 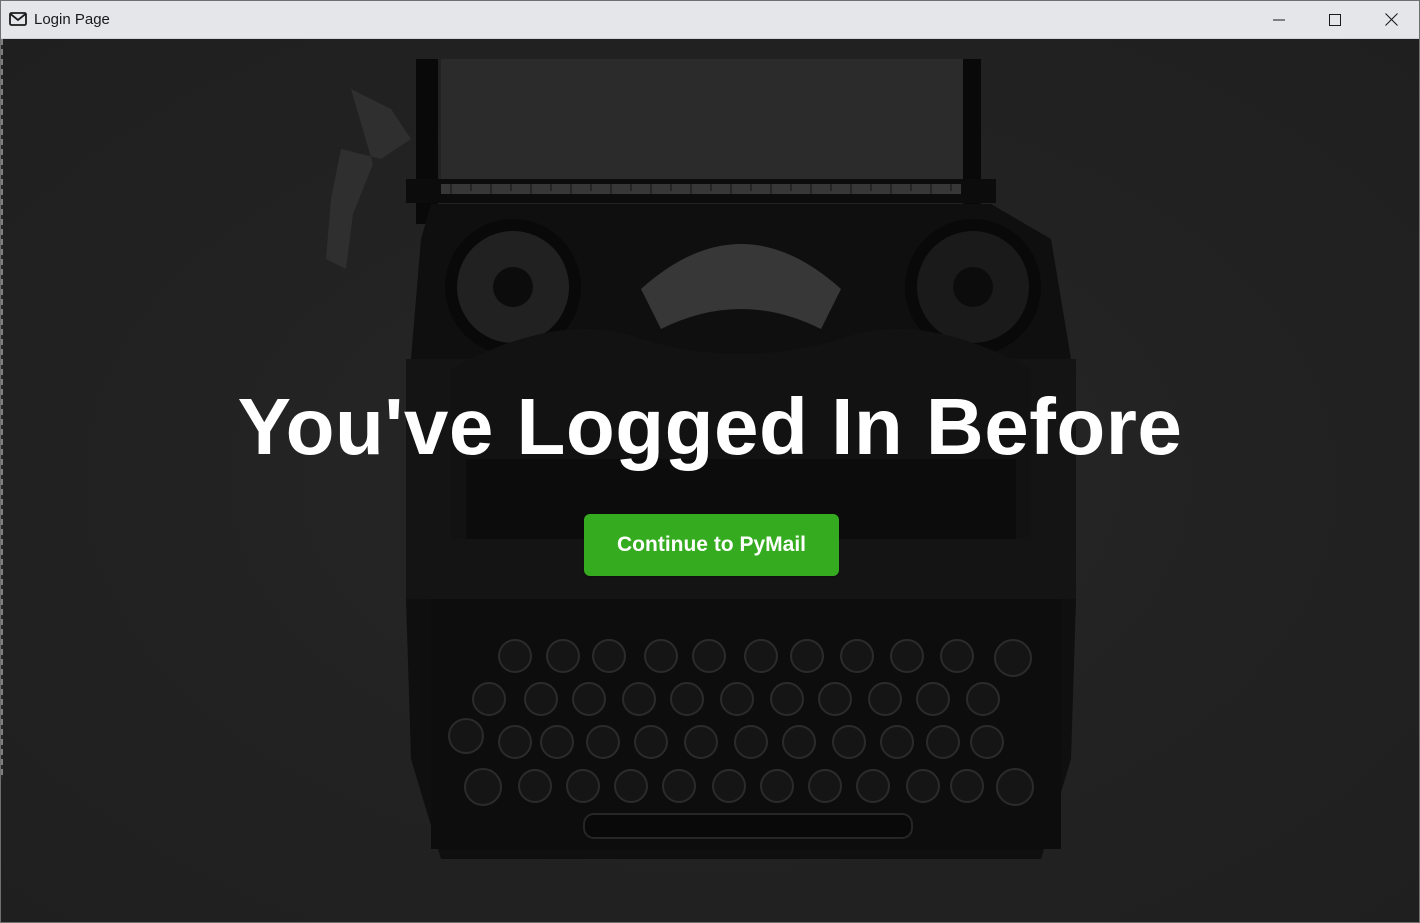 I want to click on close-button, so click(x=1391, y=19).